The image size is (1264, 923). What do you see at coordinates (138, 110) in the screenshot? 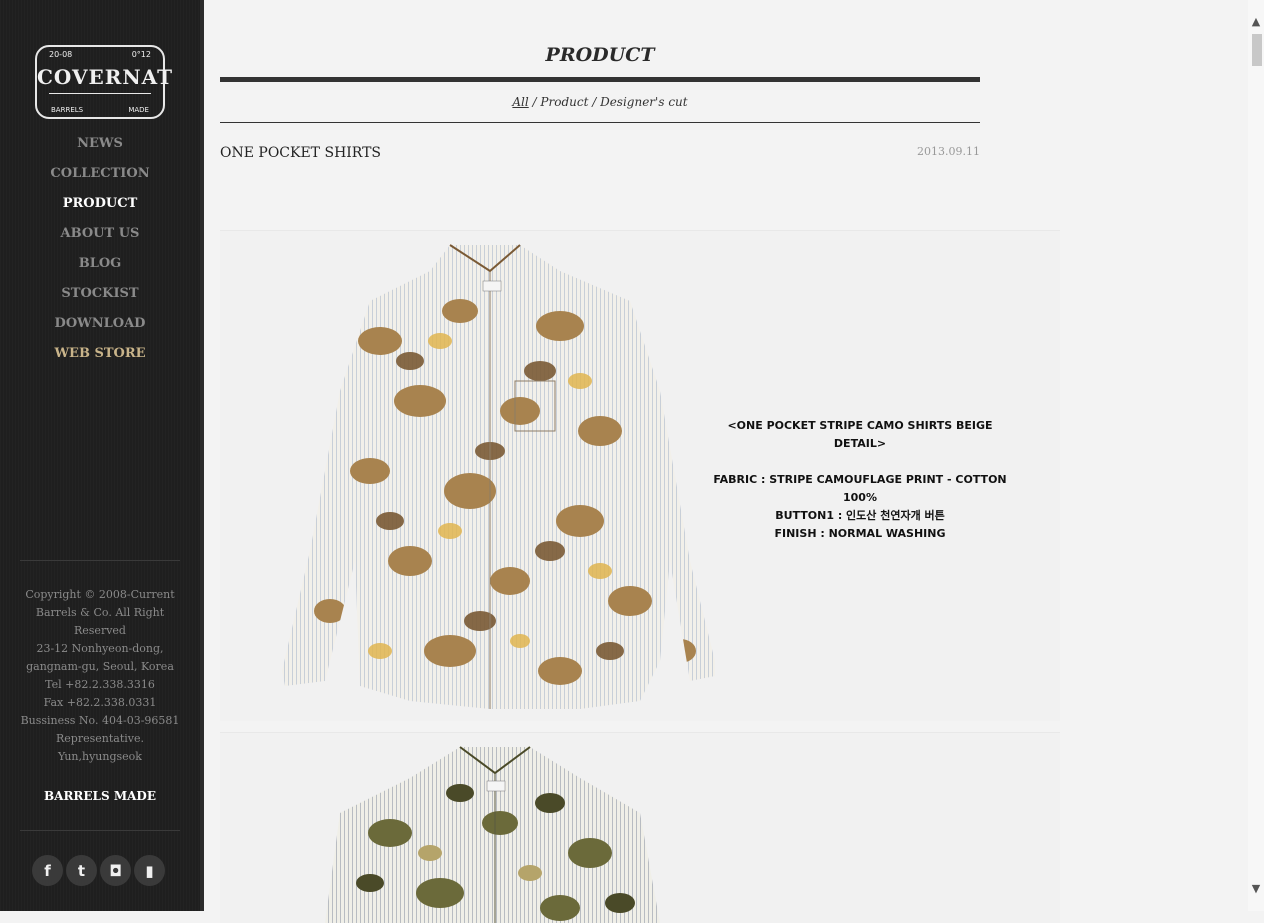
I see `logo-sub-right: MADE` at bounding box center [138, 110].